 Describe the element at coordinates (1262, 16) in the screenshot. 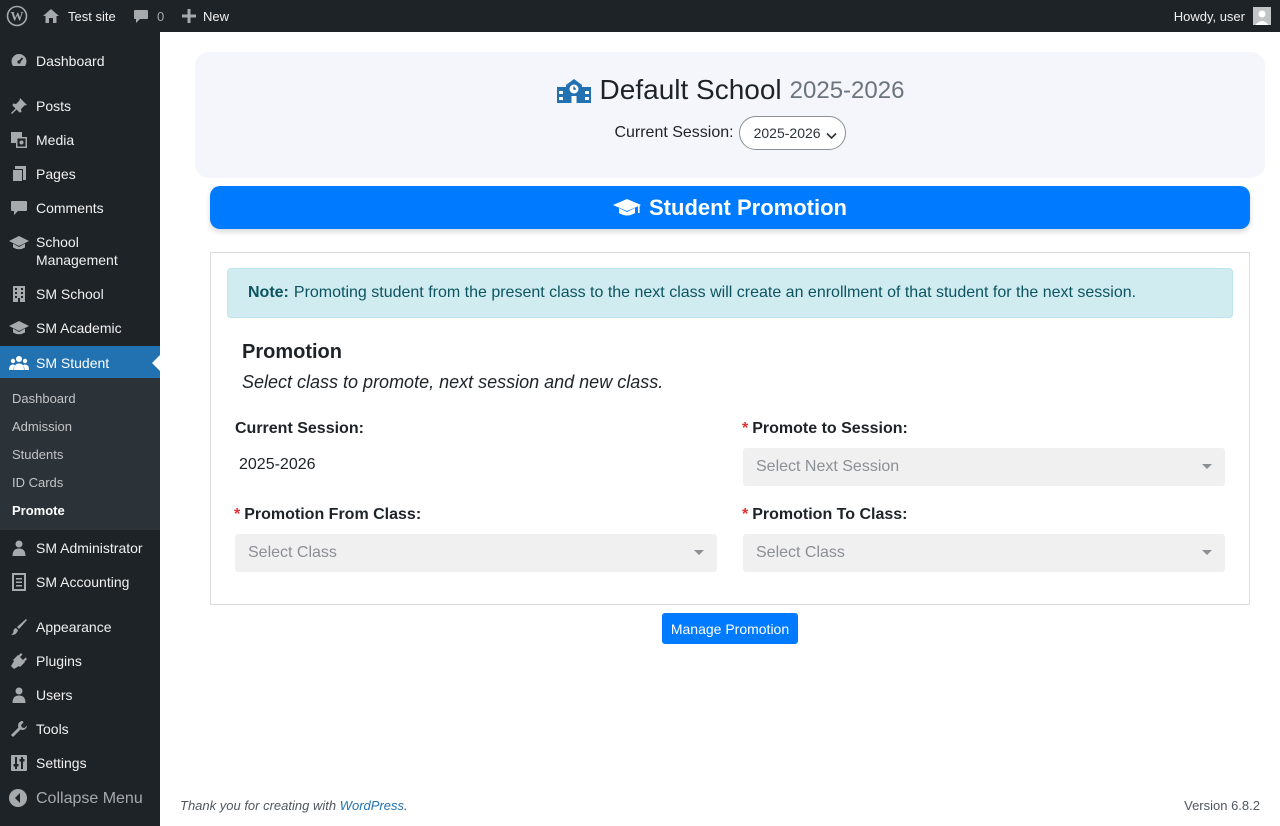

I see `avatar` at that location.